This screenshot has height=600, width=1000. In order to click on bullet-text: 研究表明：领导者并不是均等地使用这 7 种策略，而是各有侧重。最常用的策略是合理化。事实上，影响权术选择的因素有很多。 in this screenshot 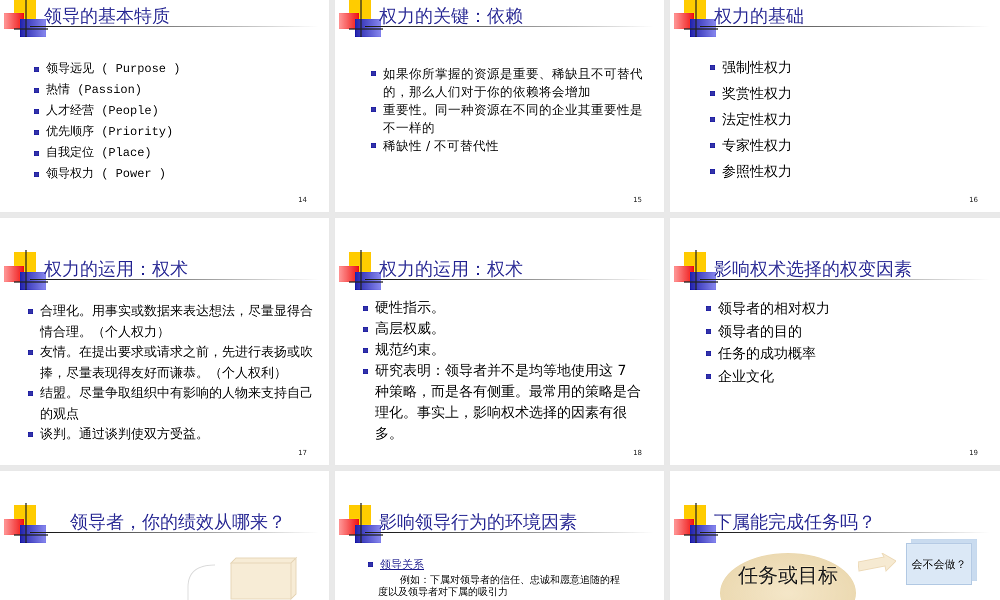, I will do `click(508, 403)`.